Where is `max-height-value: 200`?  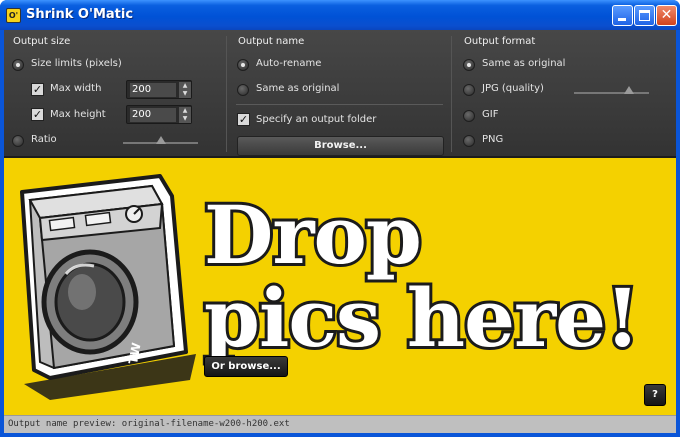
max-height-value: 200 is located at coordinates (153, 115).